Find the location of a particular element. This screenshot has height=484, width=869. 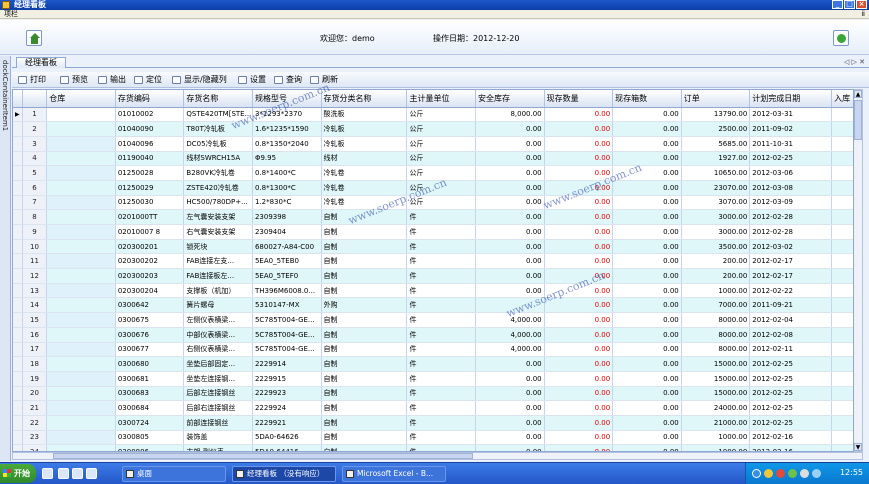

col-header: 现存箱数 is located at coordinates (647, 99).